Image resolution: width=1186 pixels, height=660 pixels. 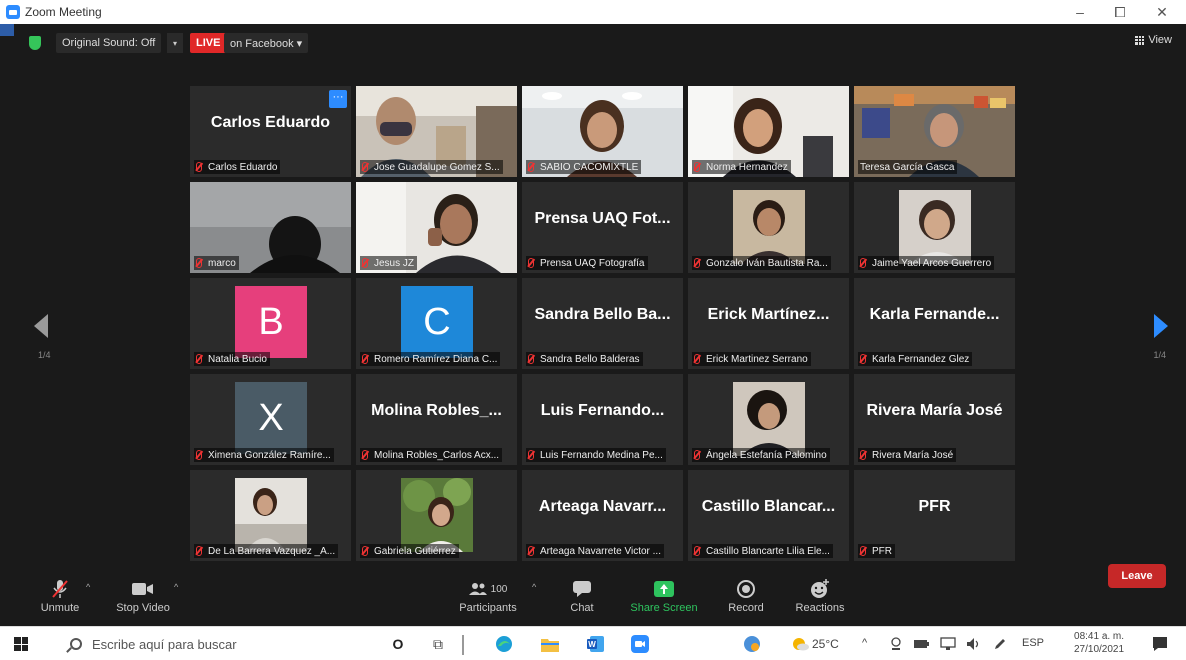 What do you see at coordinates (602, 227) in the screenshot?
I see `participant-tile: Prensa UAQ Fot... Prensa UAQ Fotografía` at bounding box center [602, 227].